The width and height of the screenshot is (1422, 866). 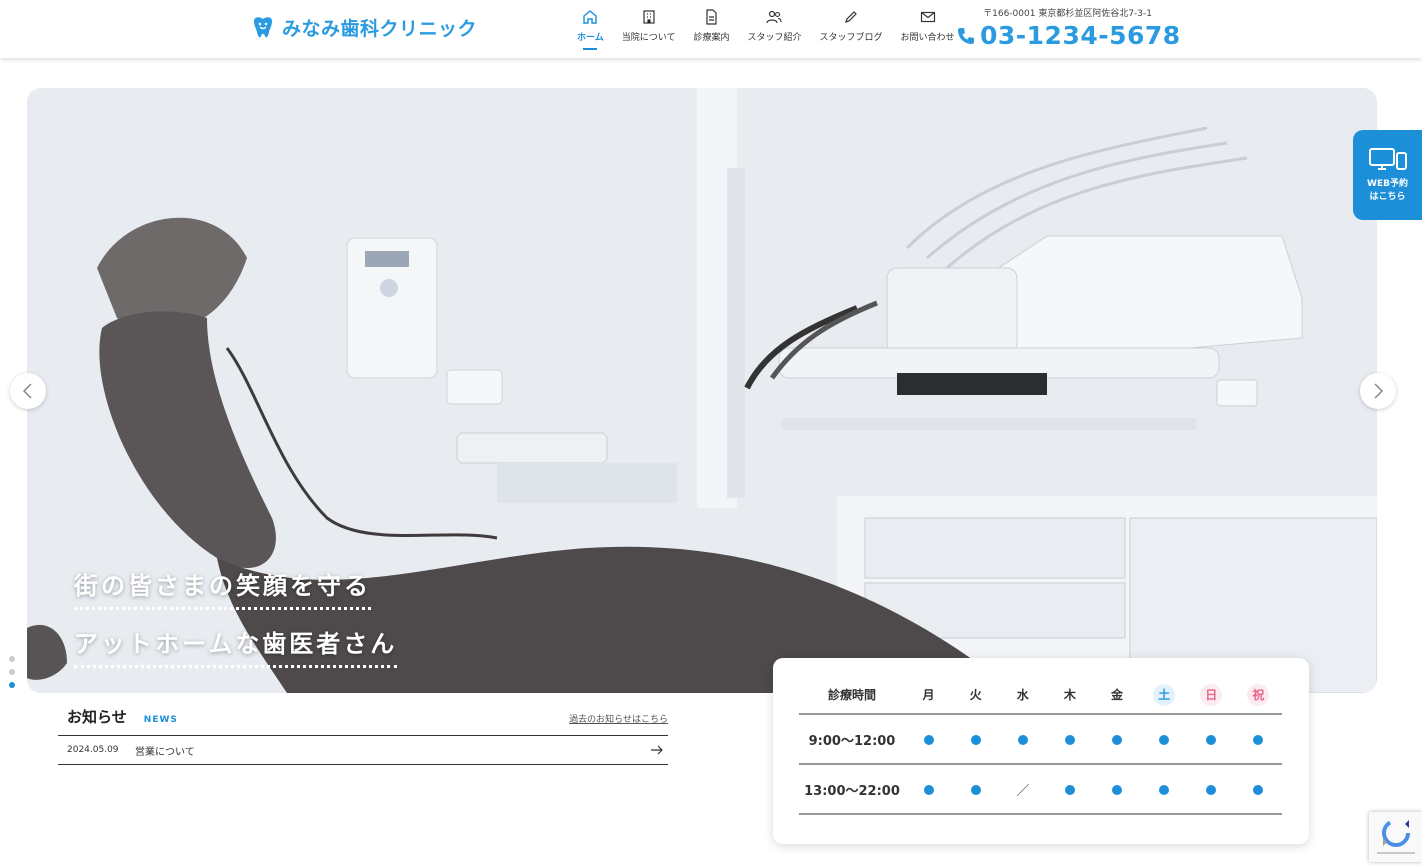 I want to click on day-fri: 金, so click(x=1117, y=695).